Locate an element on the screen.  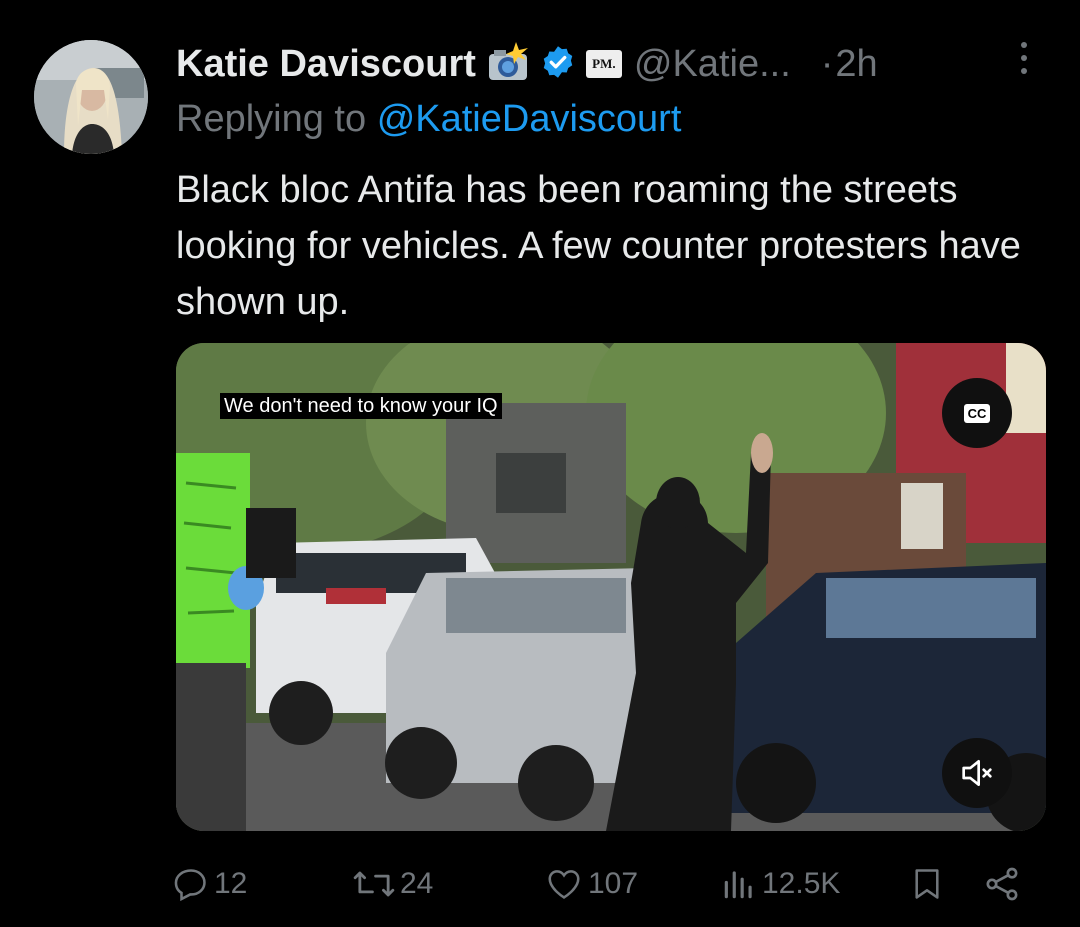
speaker-muted-icon is located at coordinates (977, 773).